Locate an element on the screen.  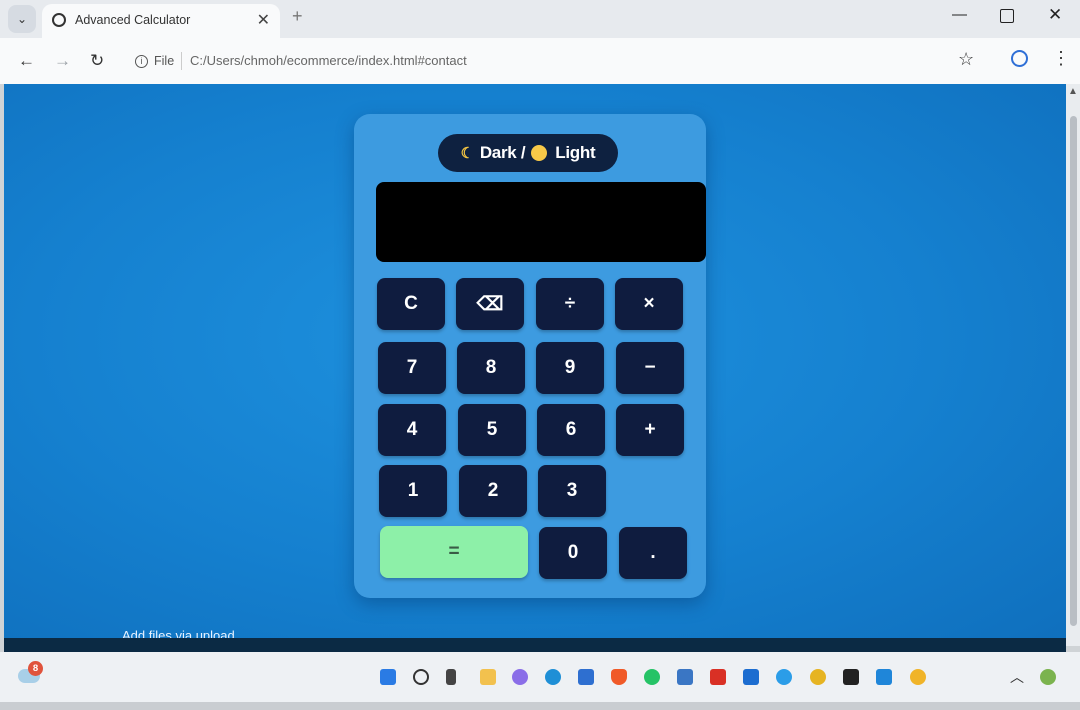
screen-bottom-edge is located at coordinates (540, 706).